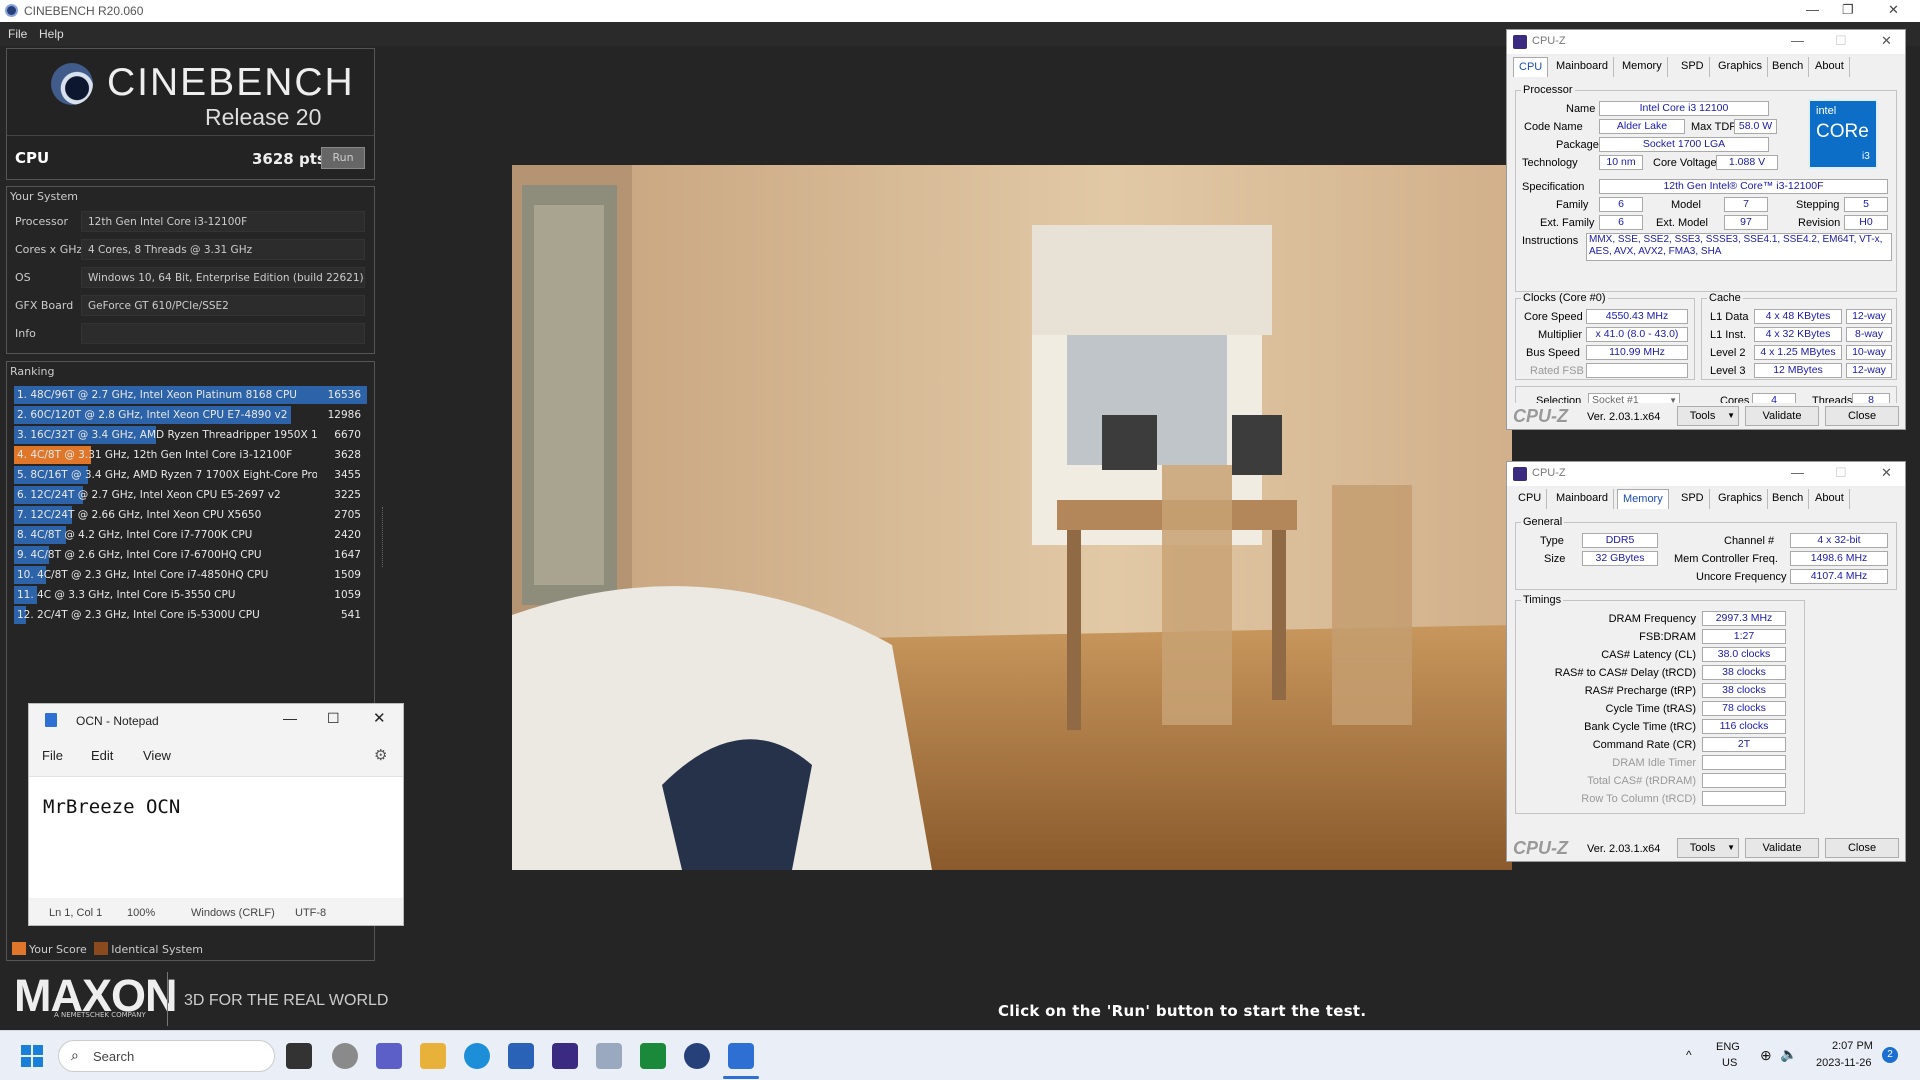  What do you see at coordinates (1729, 1063) in the screenshot?
I see `language-region: US` at bounding box center [1729, 1063].